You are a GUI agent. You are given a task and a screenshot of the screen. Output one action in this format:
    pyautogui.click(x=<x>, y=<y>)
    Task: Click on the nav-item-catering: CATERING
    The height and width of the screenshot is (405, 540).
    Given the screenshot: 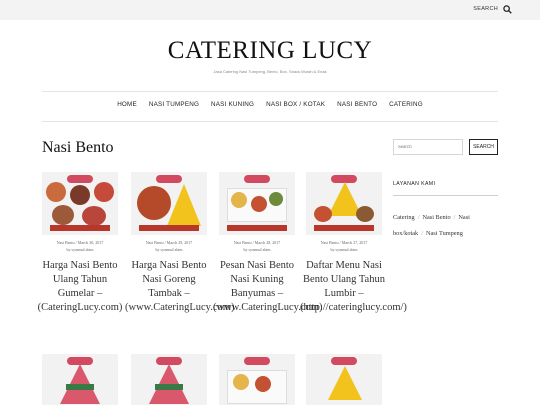 What is the action you would take?
    pyautogui.click(x=406, y=104)
    